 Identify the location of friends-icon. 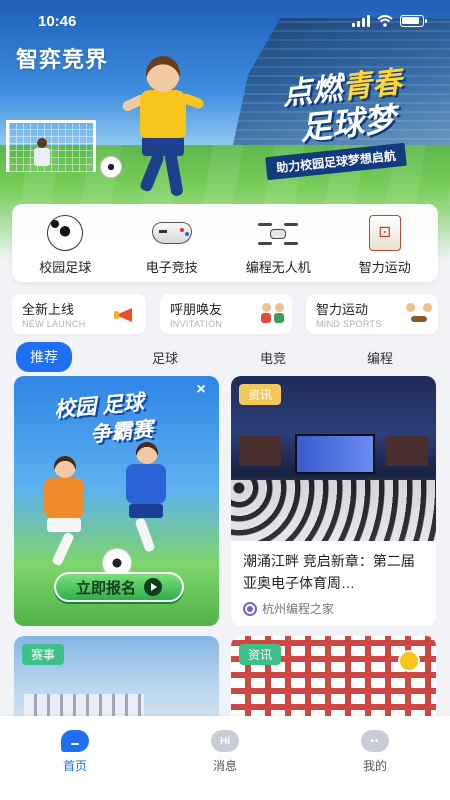
(272, 314).